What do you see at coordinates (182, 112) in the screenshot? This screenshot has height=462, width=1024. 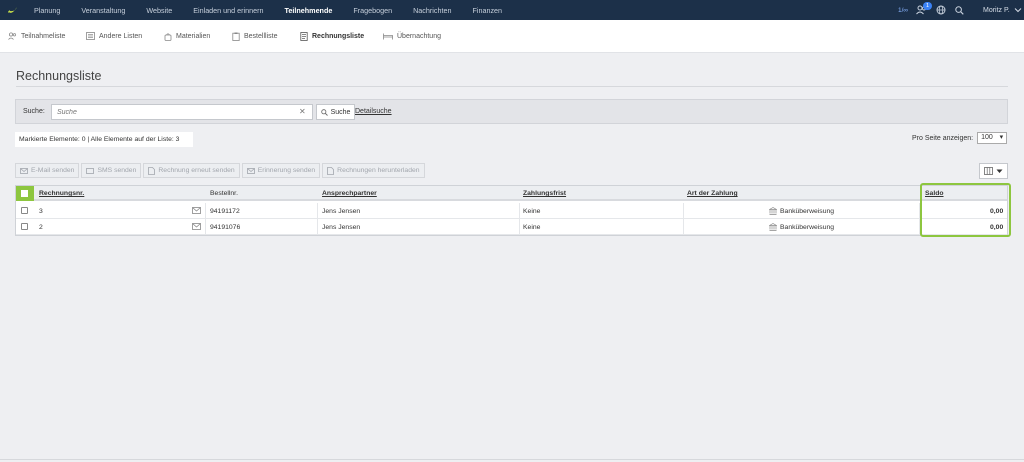 I see `search-input` at bounding box center [182, 112].